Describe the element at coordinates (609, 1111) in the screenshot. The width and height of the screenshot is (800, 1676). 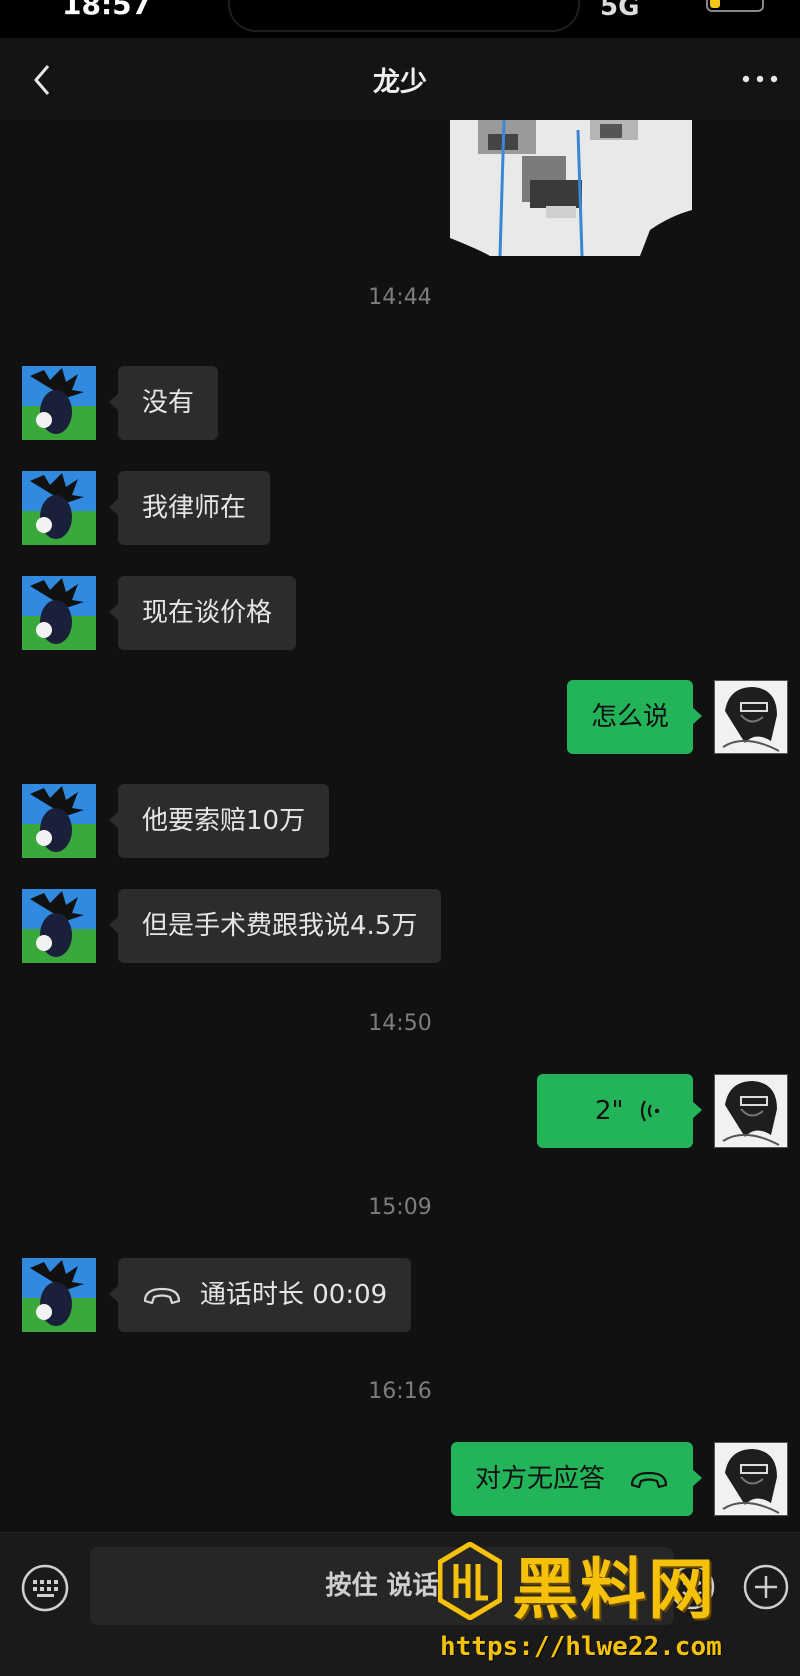
I see `voice-duration: 2"` at that location.